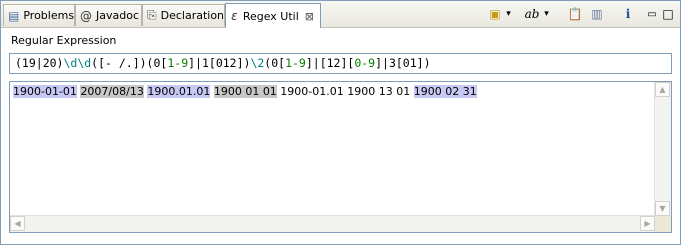 The height and width of the screenshot is (245, 681). I want to click on tab-regex-util: ε Regex Util ⊠, so click(273, 15).